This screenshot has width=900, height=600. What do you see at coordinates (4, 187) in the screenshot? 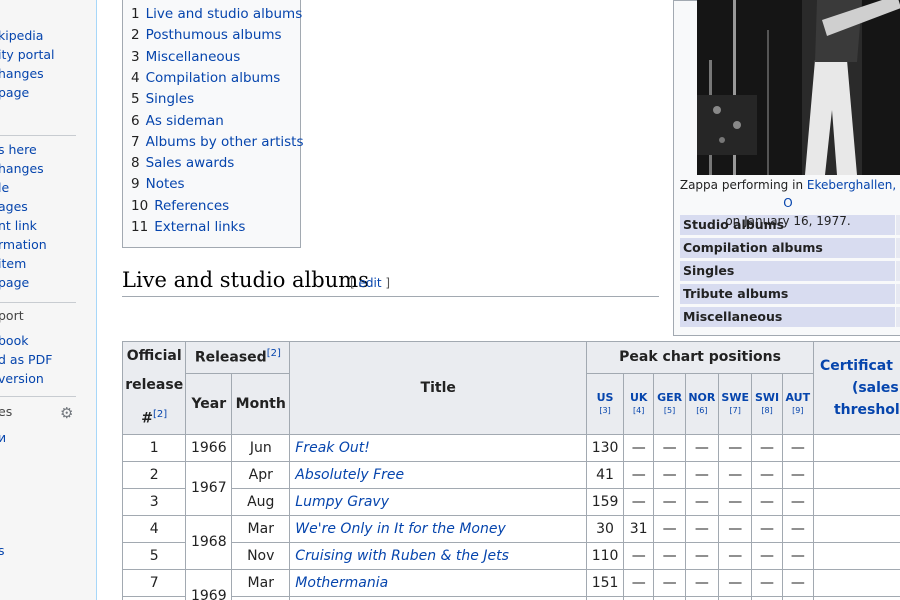
I see `sidebar-link: le` at bounding box center [4, 187].